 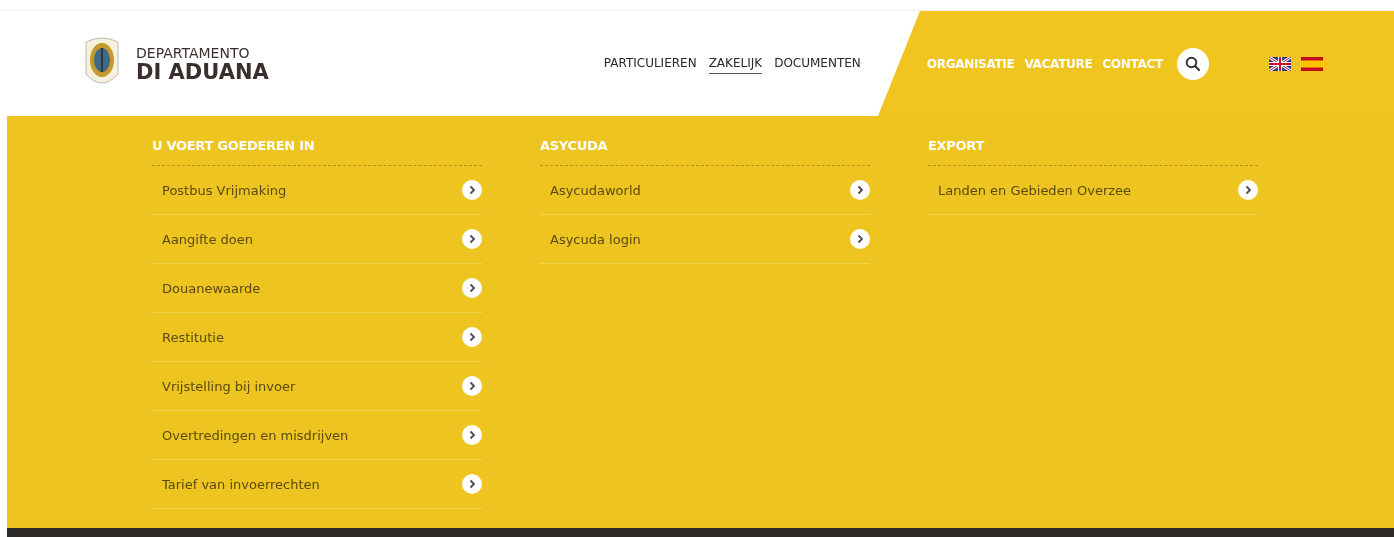 What do you see at coordinates (202, 71) in the screenshot?
I see `logo-title: DI ADUANA` at bounding box center [202, 71].